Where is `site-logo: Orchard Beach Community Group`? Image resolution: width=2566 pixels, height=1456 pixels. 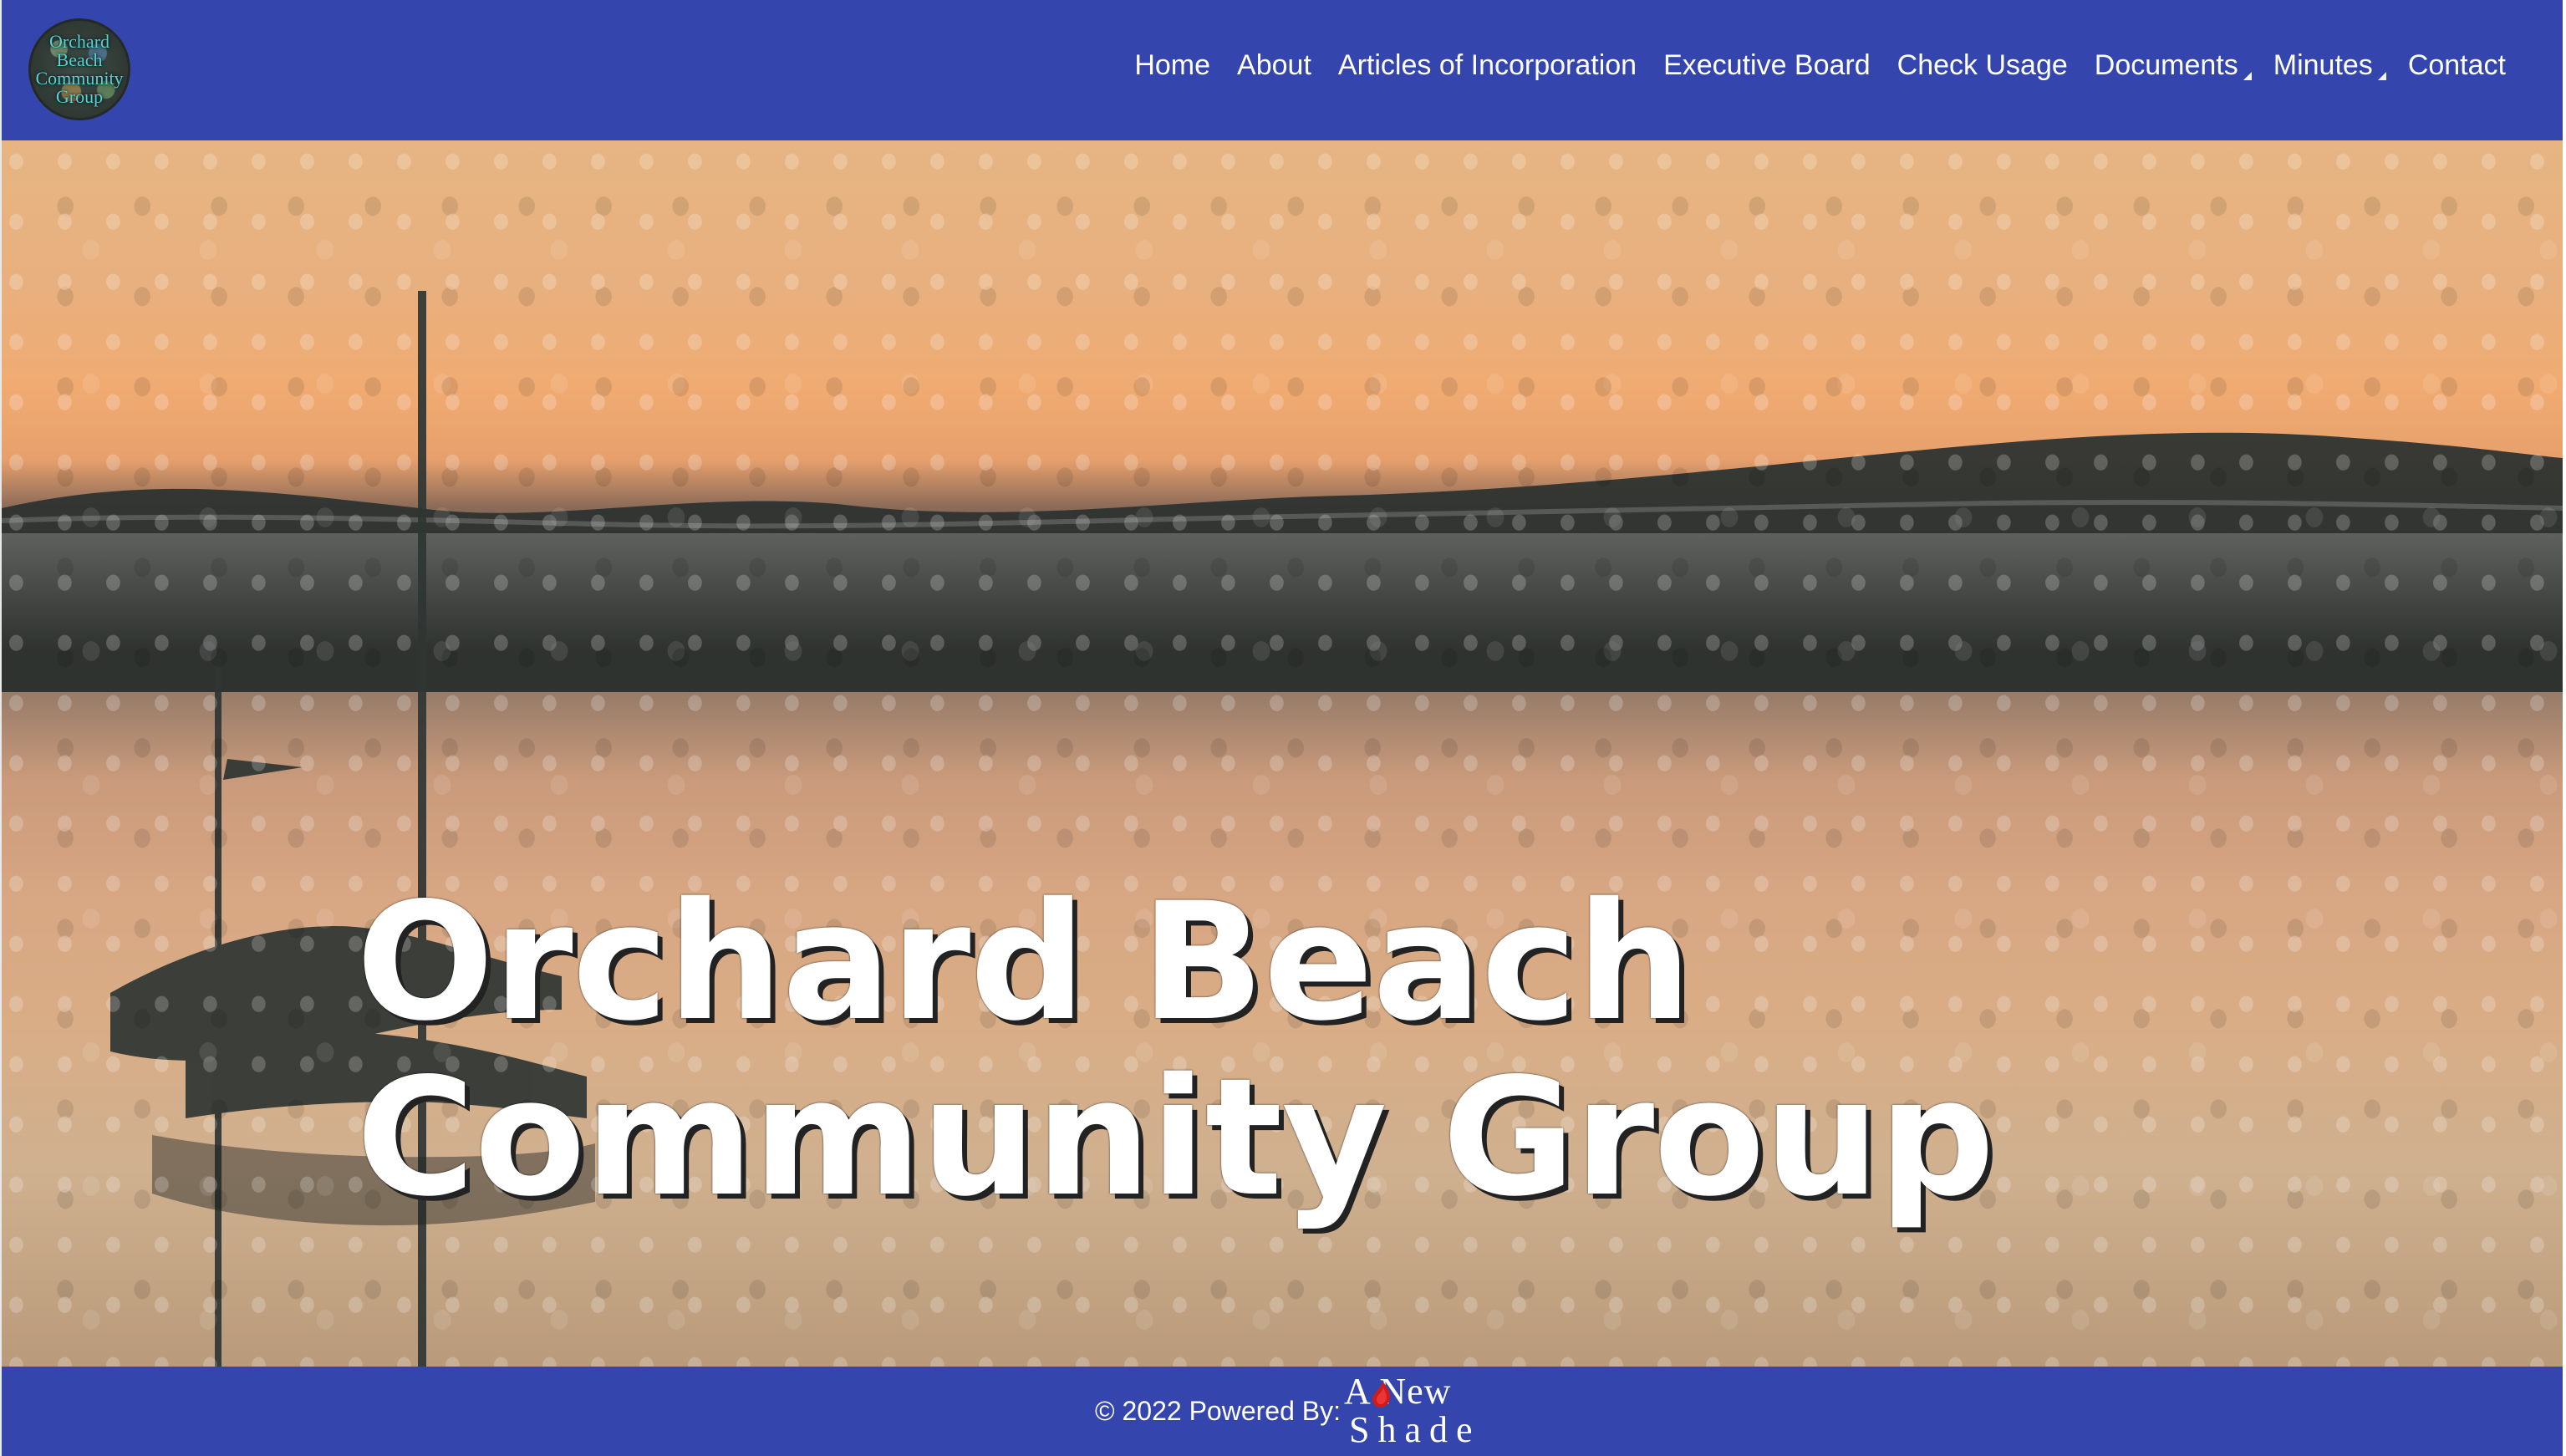 site-logo: Orchard Beach Community Group is located at coordinates (79, 69).